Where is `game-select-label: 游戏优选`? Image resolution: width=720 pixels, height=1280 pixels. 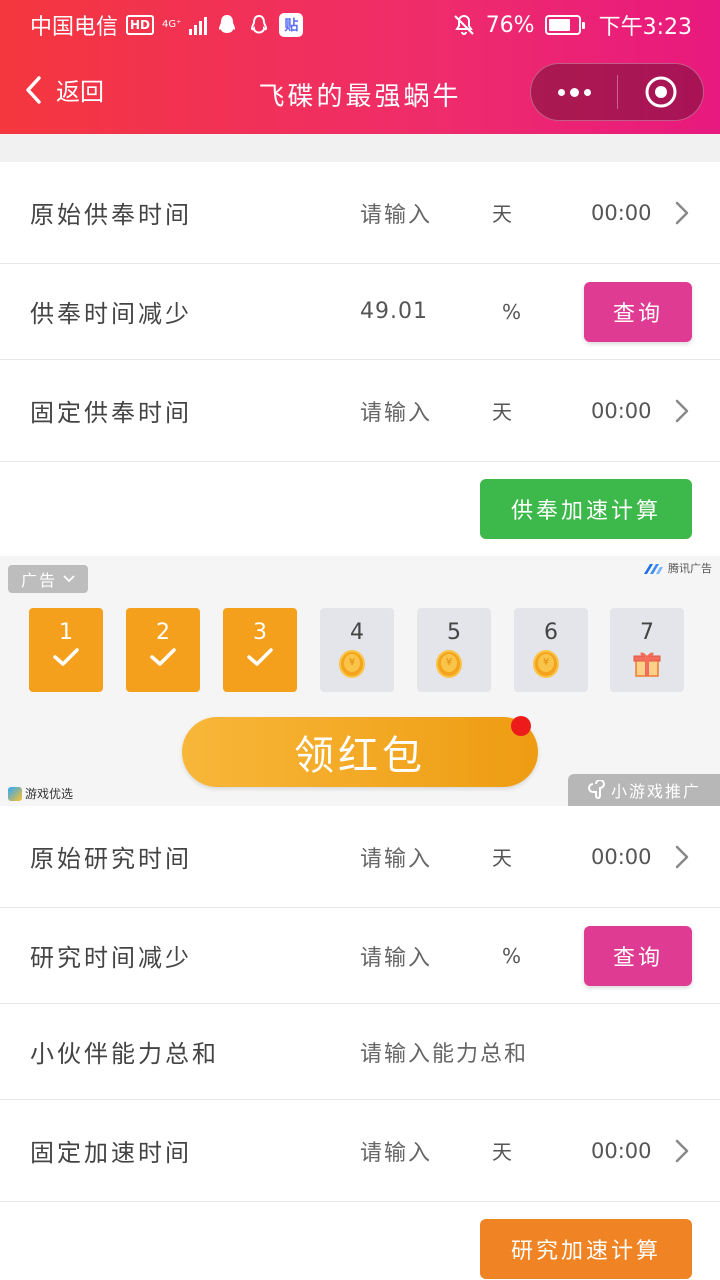
game-select-label: 游戏优选 is located at coordinates (49, 794).